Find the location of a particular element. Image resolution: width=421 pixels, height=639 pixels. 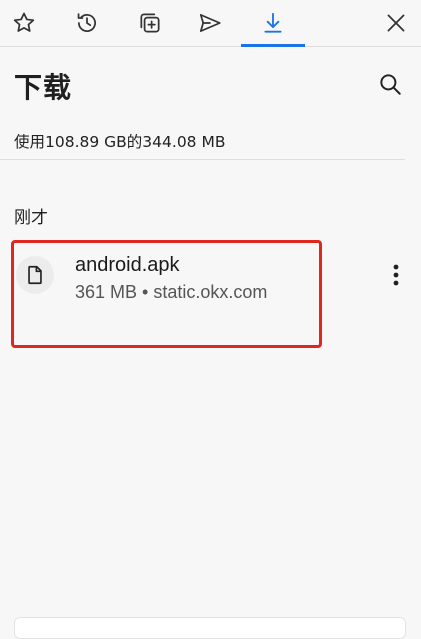

page-title: 下载 is located at coordinates (43, 87).